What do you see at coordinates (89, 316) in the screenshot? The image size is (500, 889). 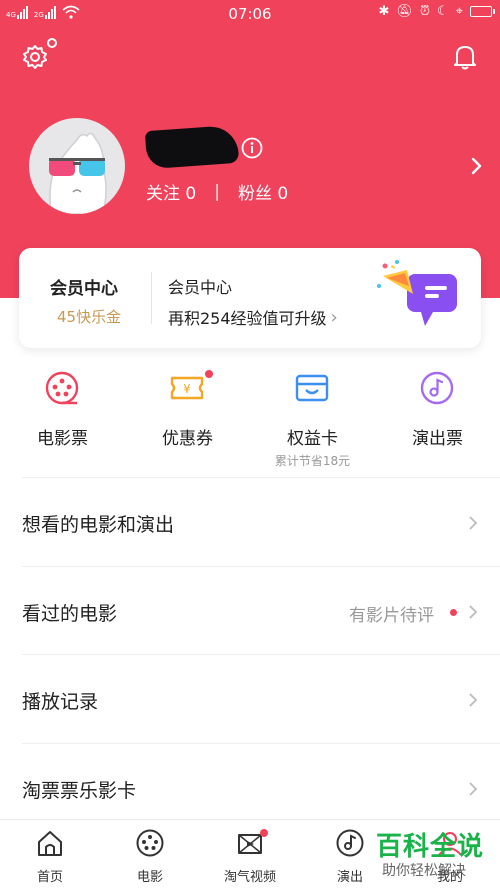 I see `happy-gold-points: 45快乐金` at bounding box center [89, 316].